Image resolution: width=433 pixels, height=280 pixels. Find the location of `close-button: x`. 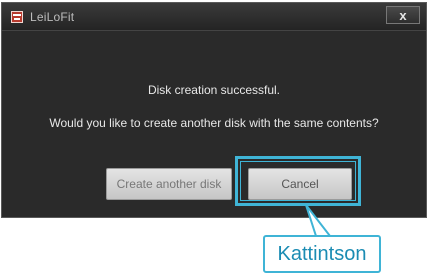

close-button: x is located at coordinates (403, 15).